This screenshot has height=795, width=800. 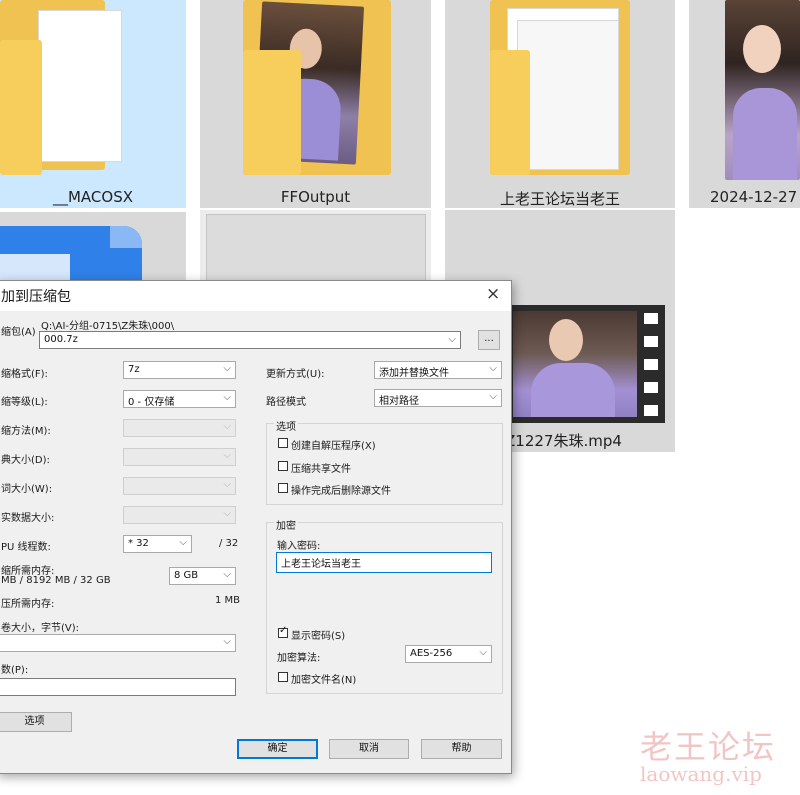 What do you see at coordinates (299, 658) in the screenshot?
I see `enc-method-label: 加密算法:` at bounding box center [299, 658].